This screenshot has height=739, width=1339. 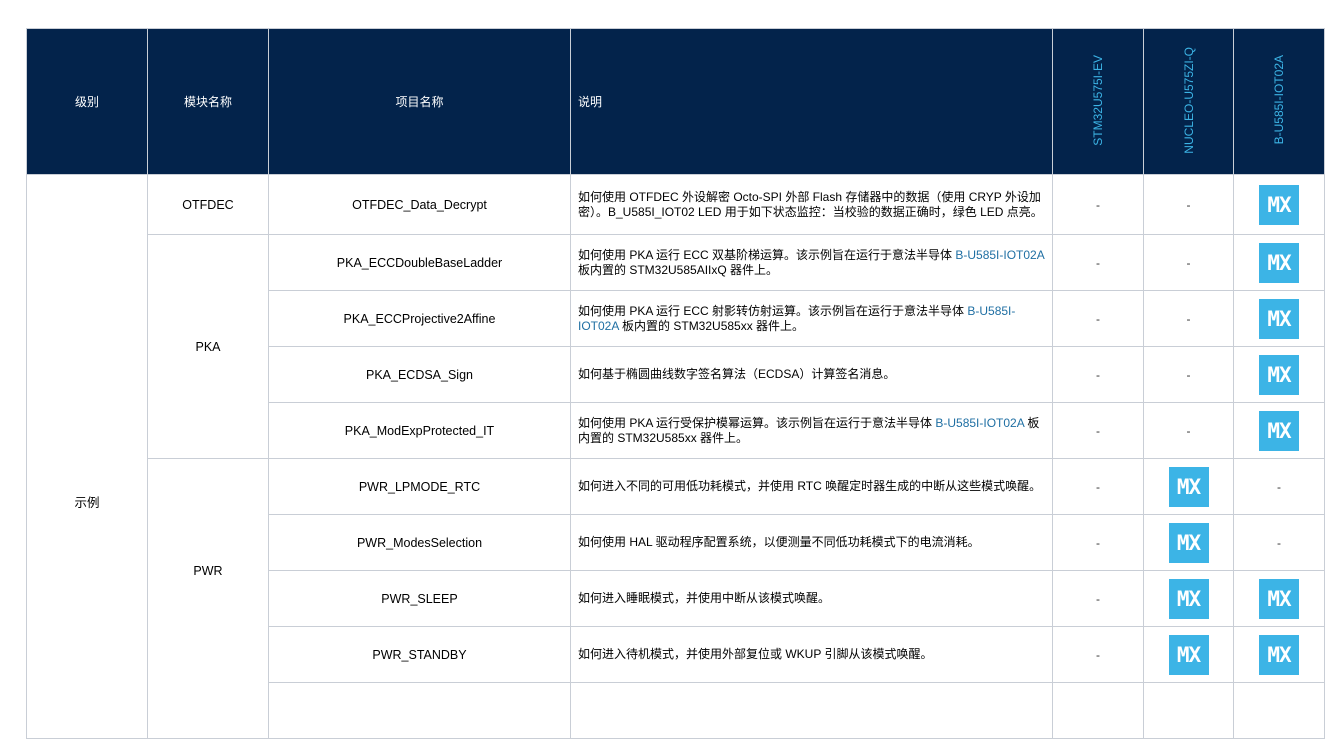 I want to click on project-cell: PWR_STANDBY, so click(x=419, y=654).